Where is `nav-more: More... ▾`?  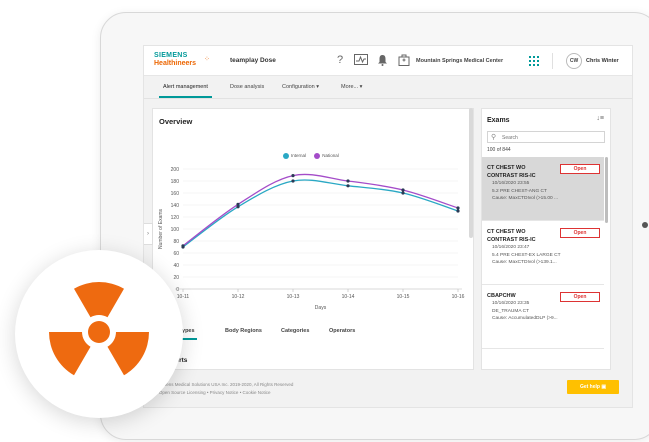
nav-more: More... ▾ is located at coordinates (351, 87).